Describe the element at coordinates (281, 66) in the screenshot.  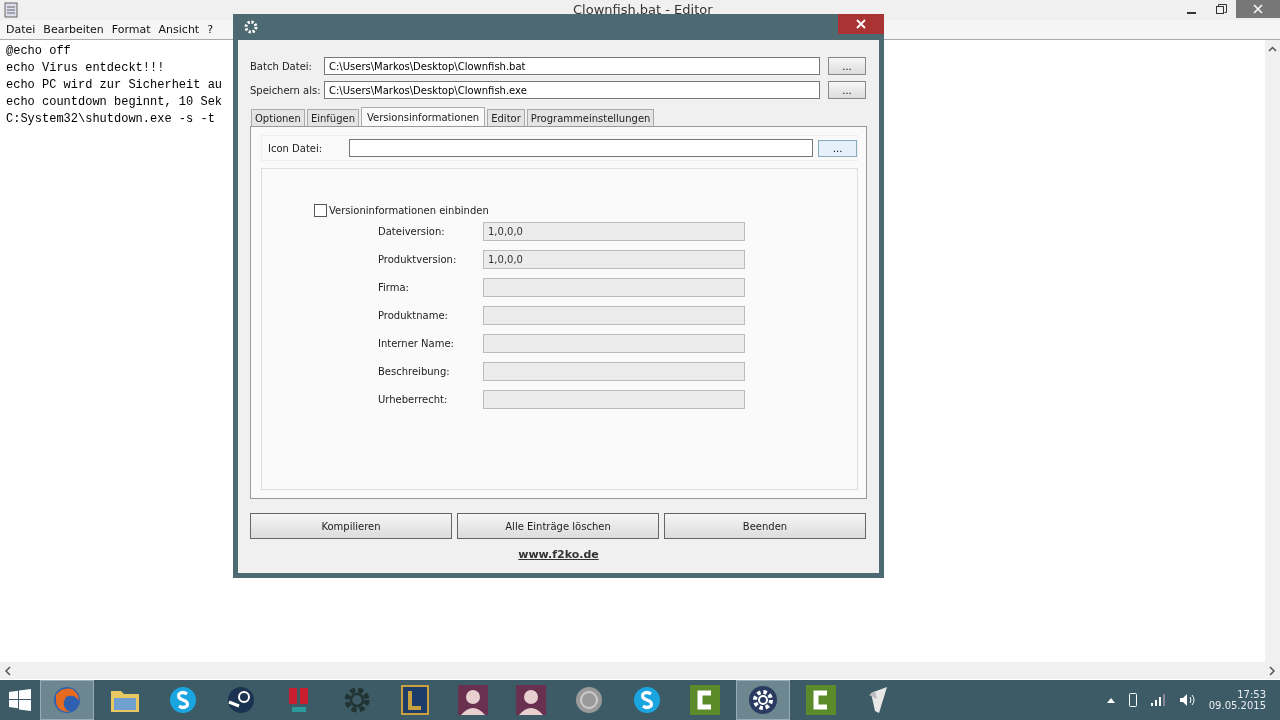
I see `field-label: Batch Datei:` at that location.